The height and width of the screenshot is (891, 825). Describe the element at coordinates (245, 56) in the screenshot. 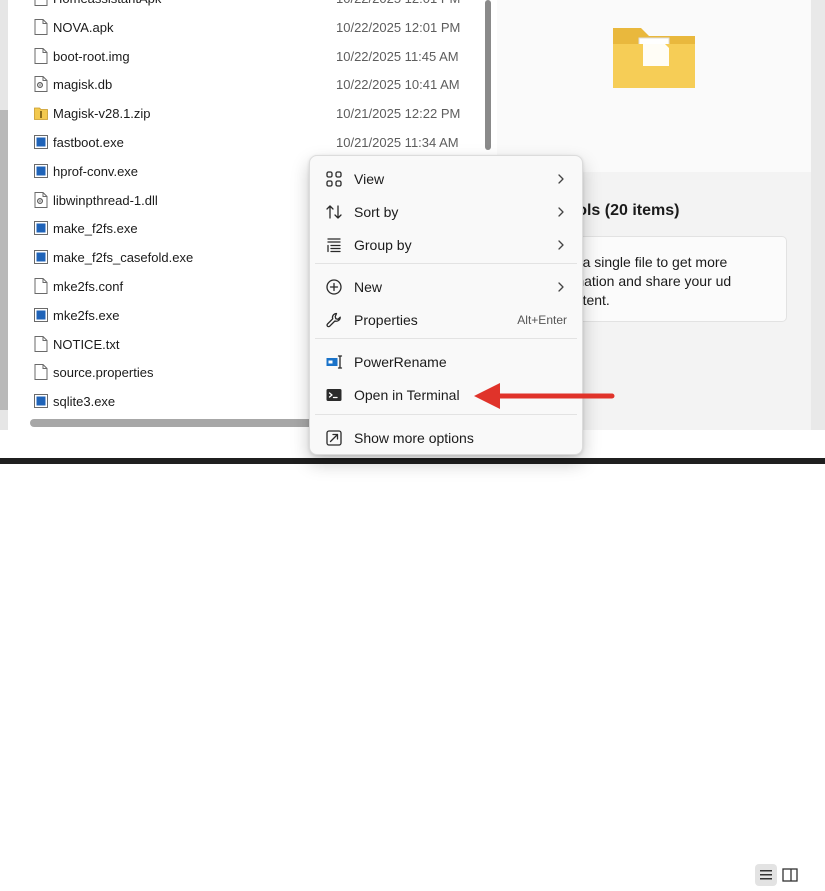

I see `file-row: boot-root.img 10/22/2025 11:45 AM` at that location.